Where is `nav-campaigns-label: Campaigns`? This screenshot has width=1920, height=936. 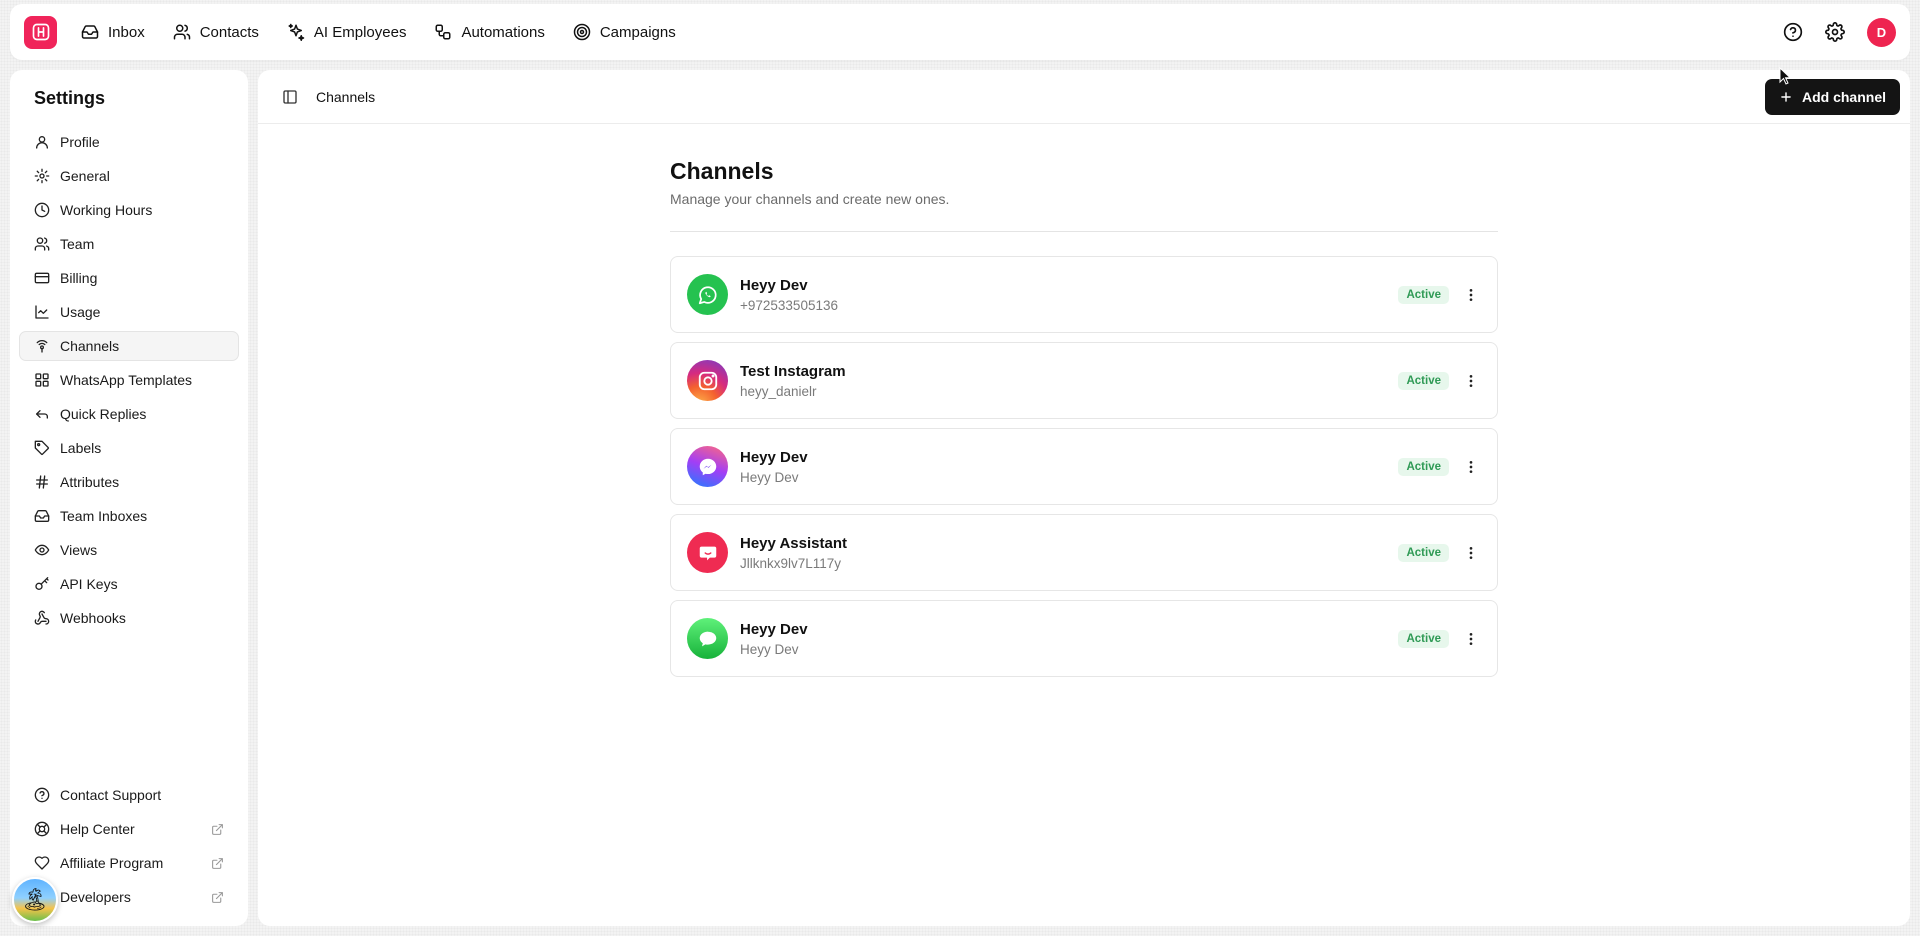 nav-campaigns-label: Campaigns is located at coordinates (637, 32).